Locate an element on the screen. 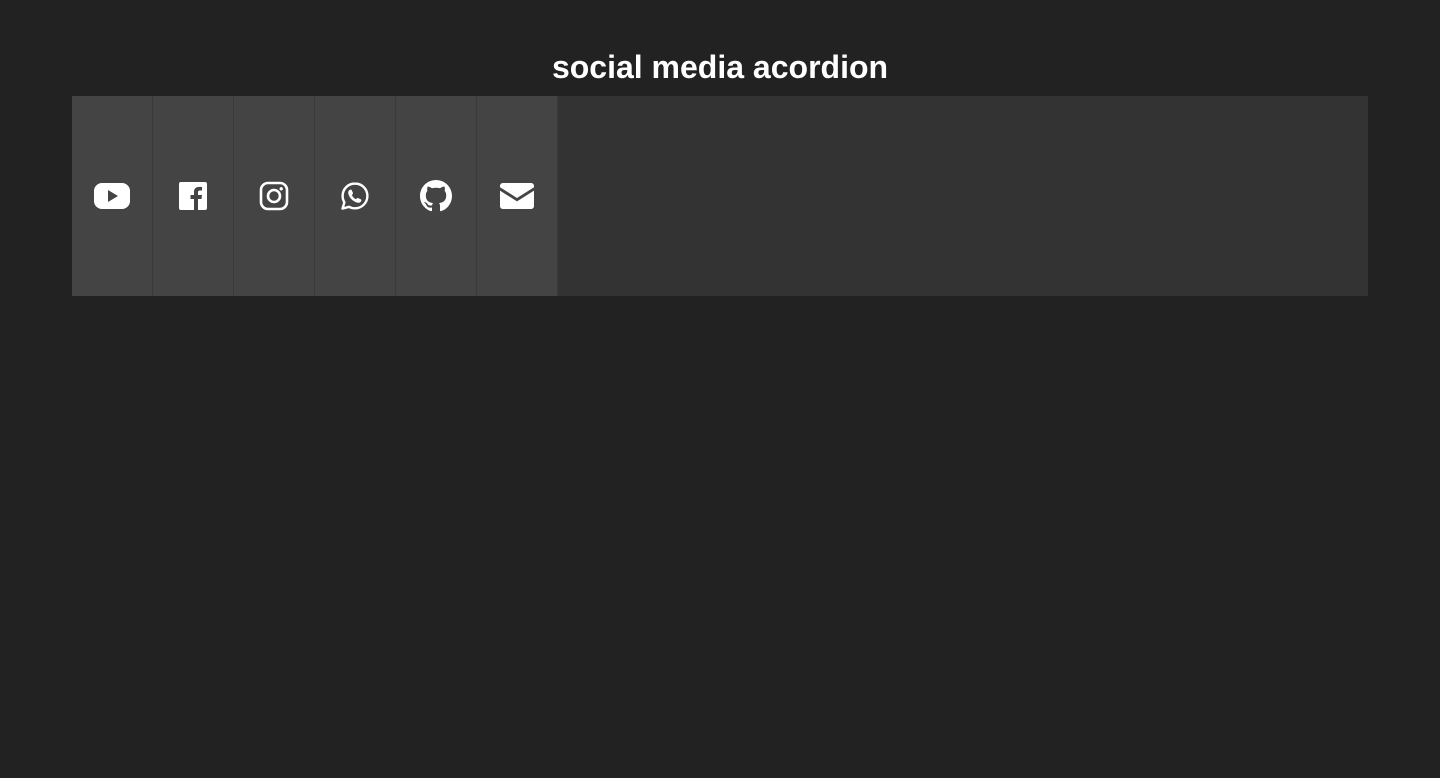  instagram-icon is located at coordinates (274, 196).